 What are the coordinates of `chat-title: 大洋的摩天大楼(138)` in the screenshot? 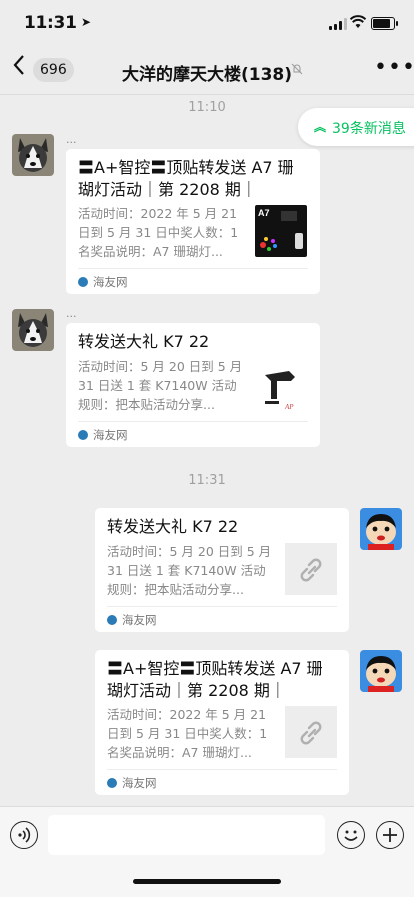 It's located at (207, 75).